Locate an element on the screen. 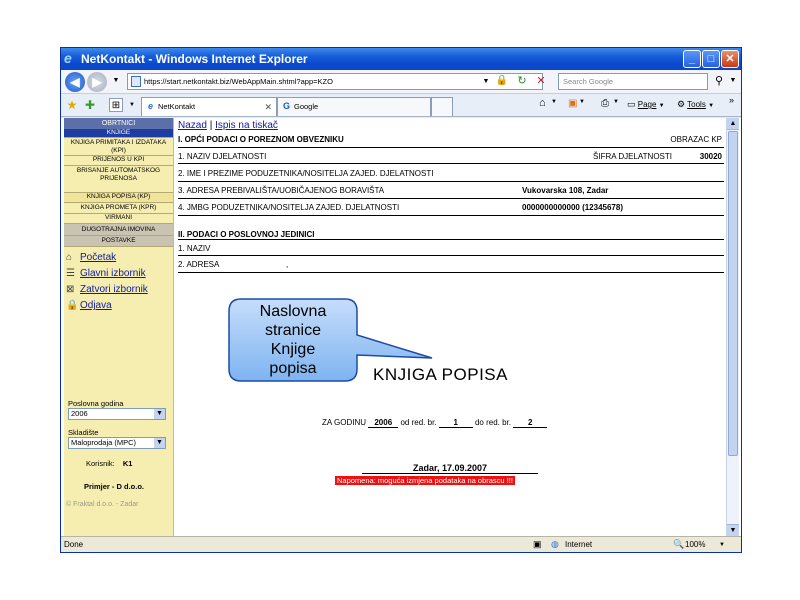 The width and height of the screenshot is (800, 600). row-unit-adresa: 2. ADRESA , is located at coordinates (451, 264).